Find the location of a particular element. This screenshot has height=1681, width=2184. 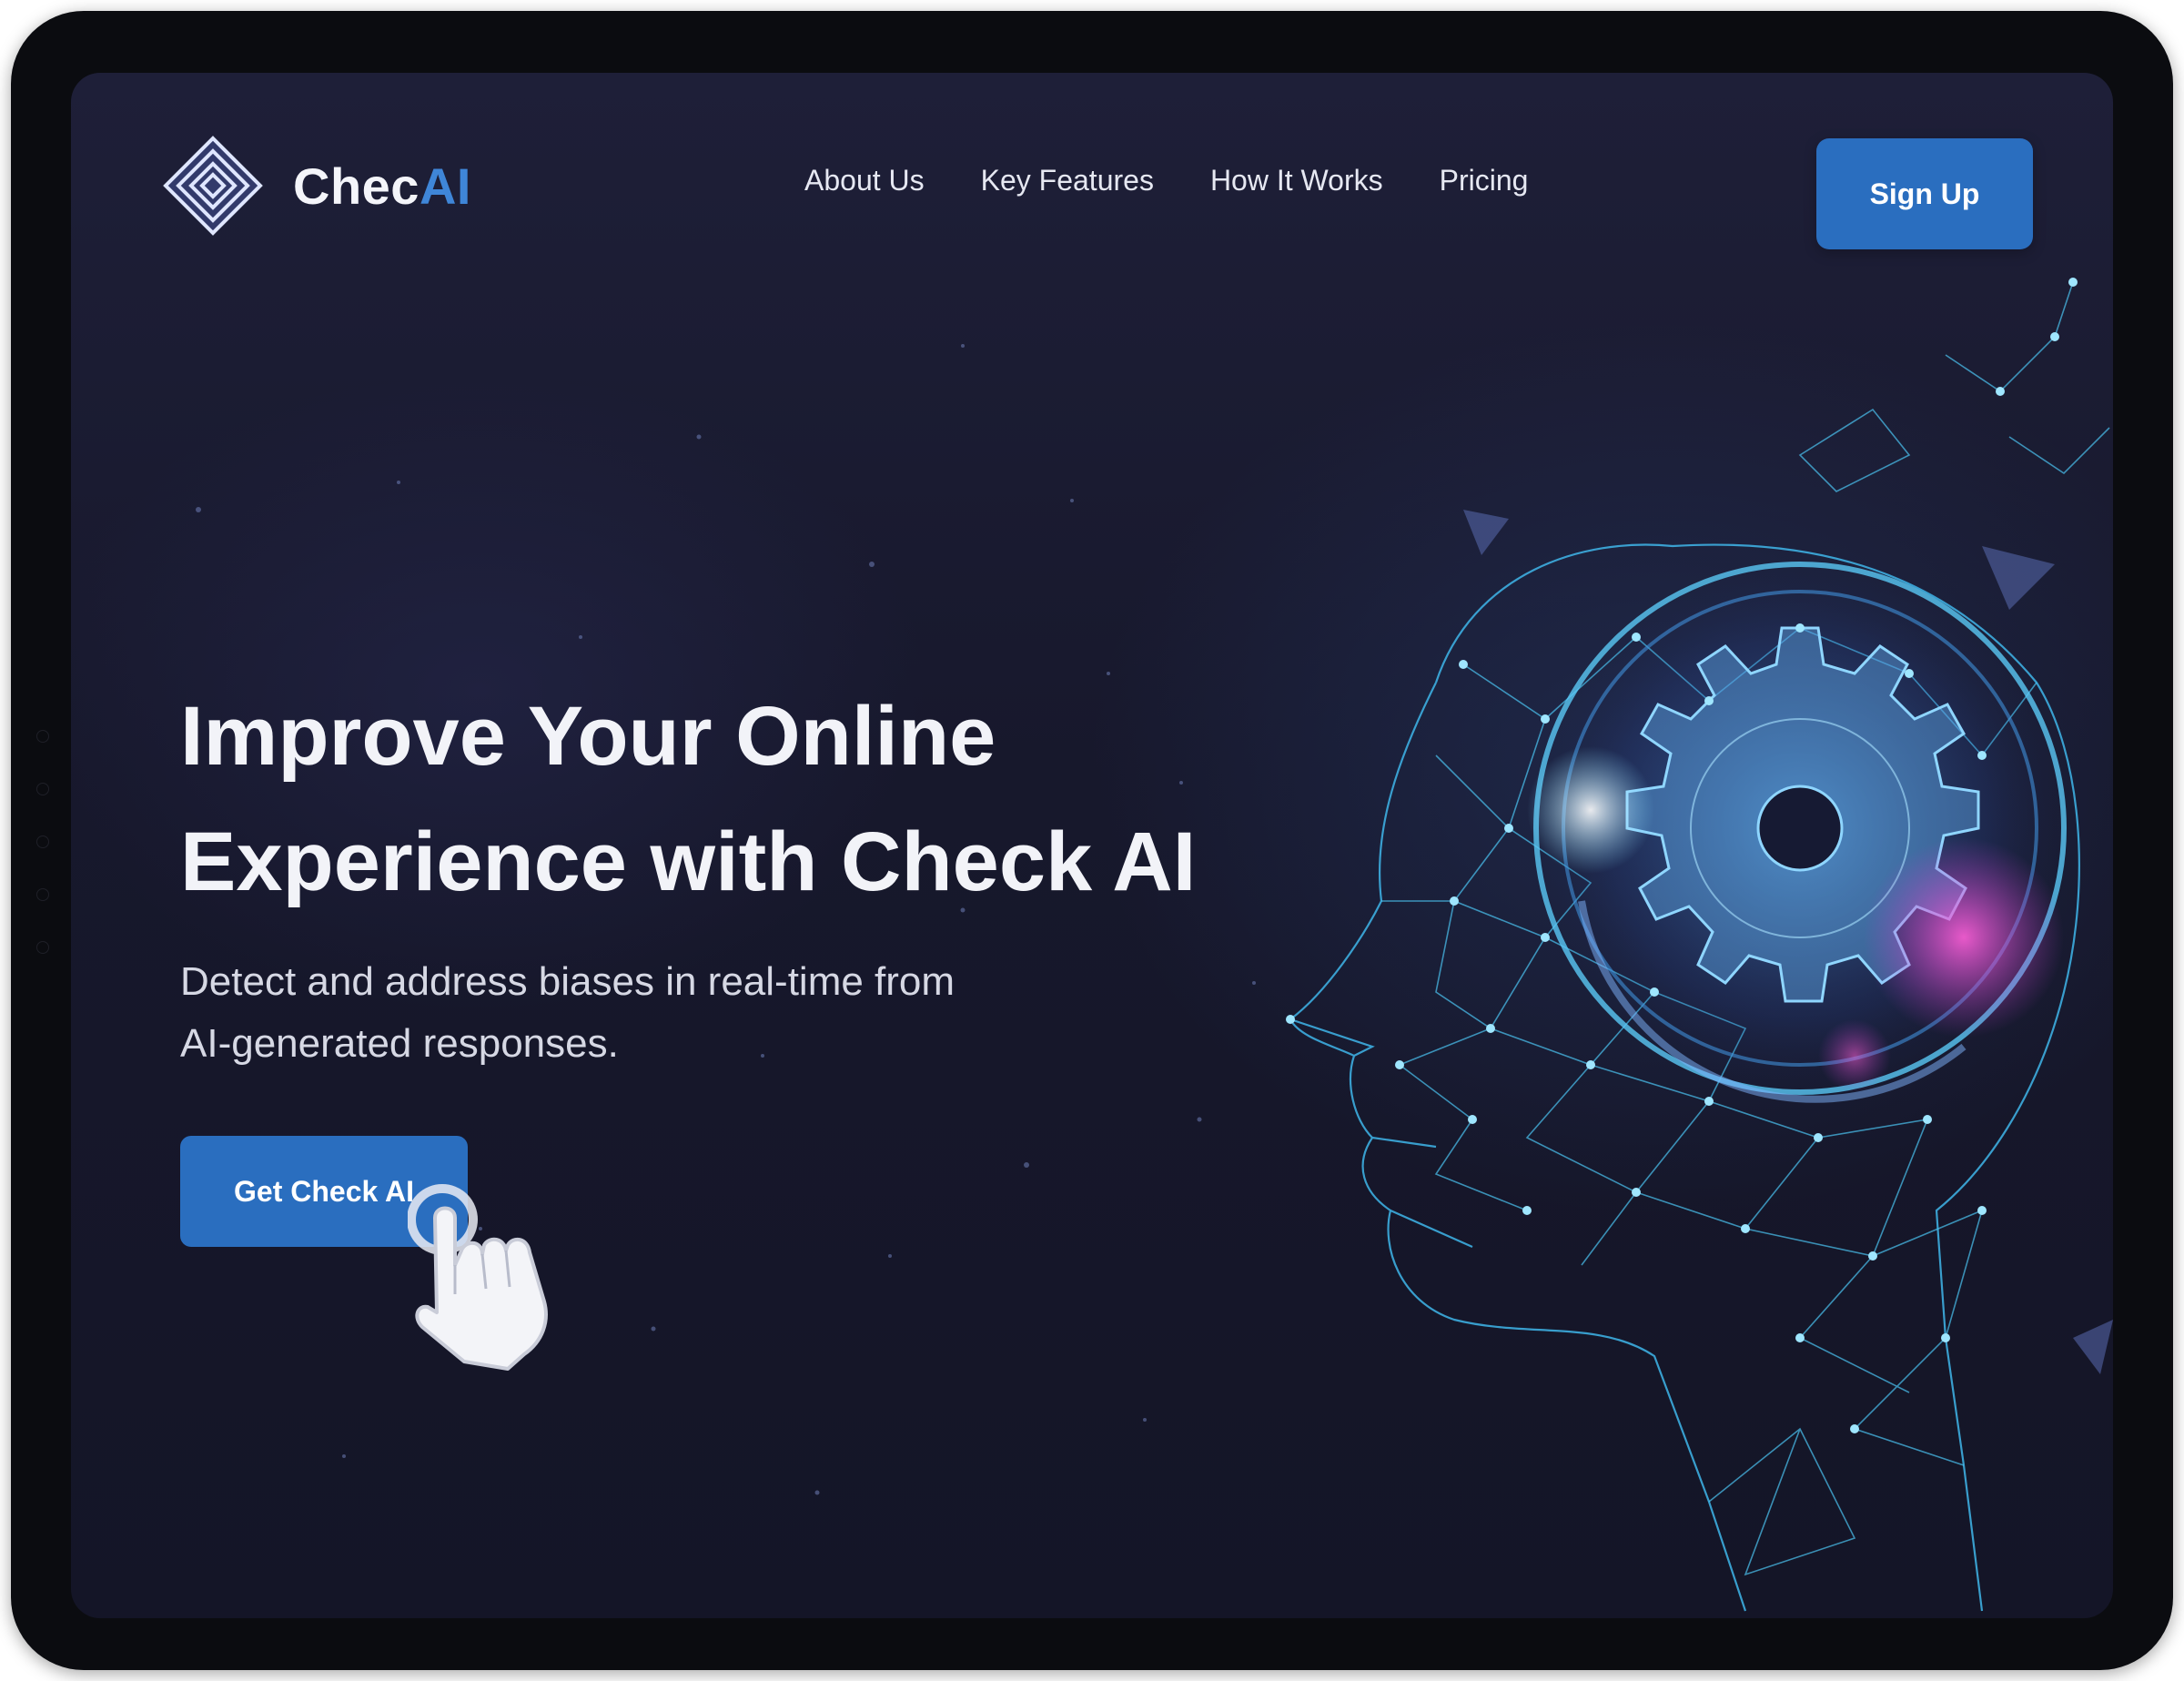

brand-name-prefix: Chec is located at coordinates (357, 186).